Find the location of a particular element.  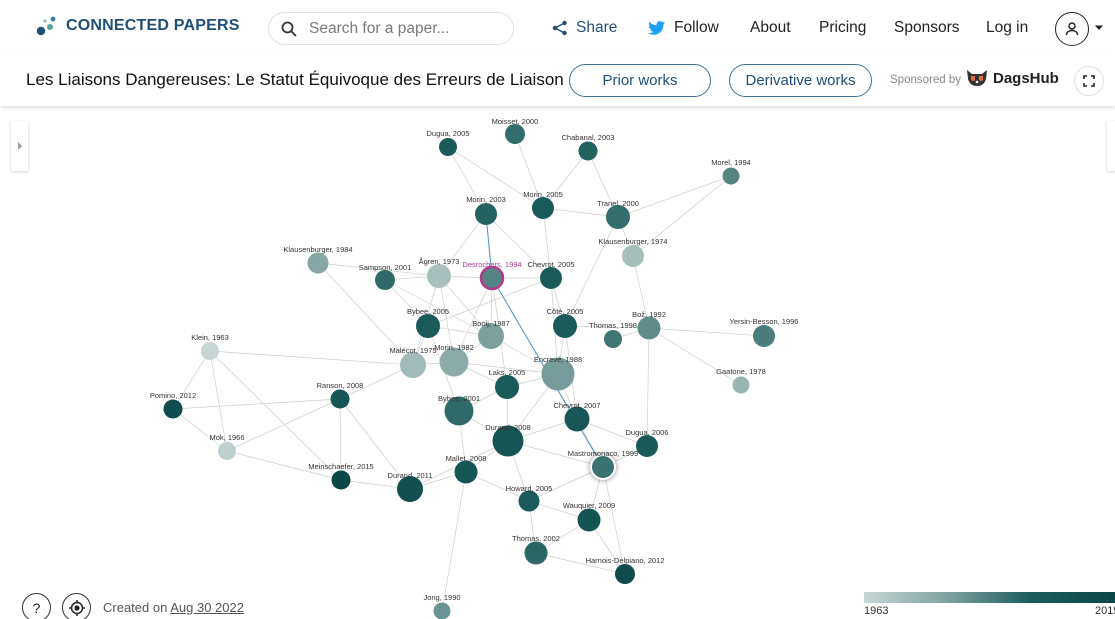

sponsor-dagshub-link: DagsHub is located at coordinates (1012, 78).